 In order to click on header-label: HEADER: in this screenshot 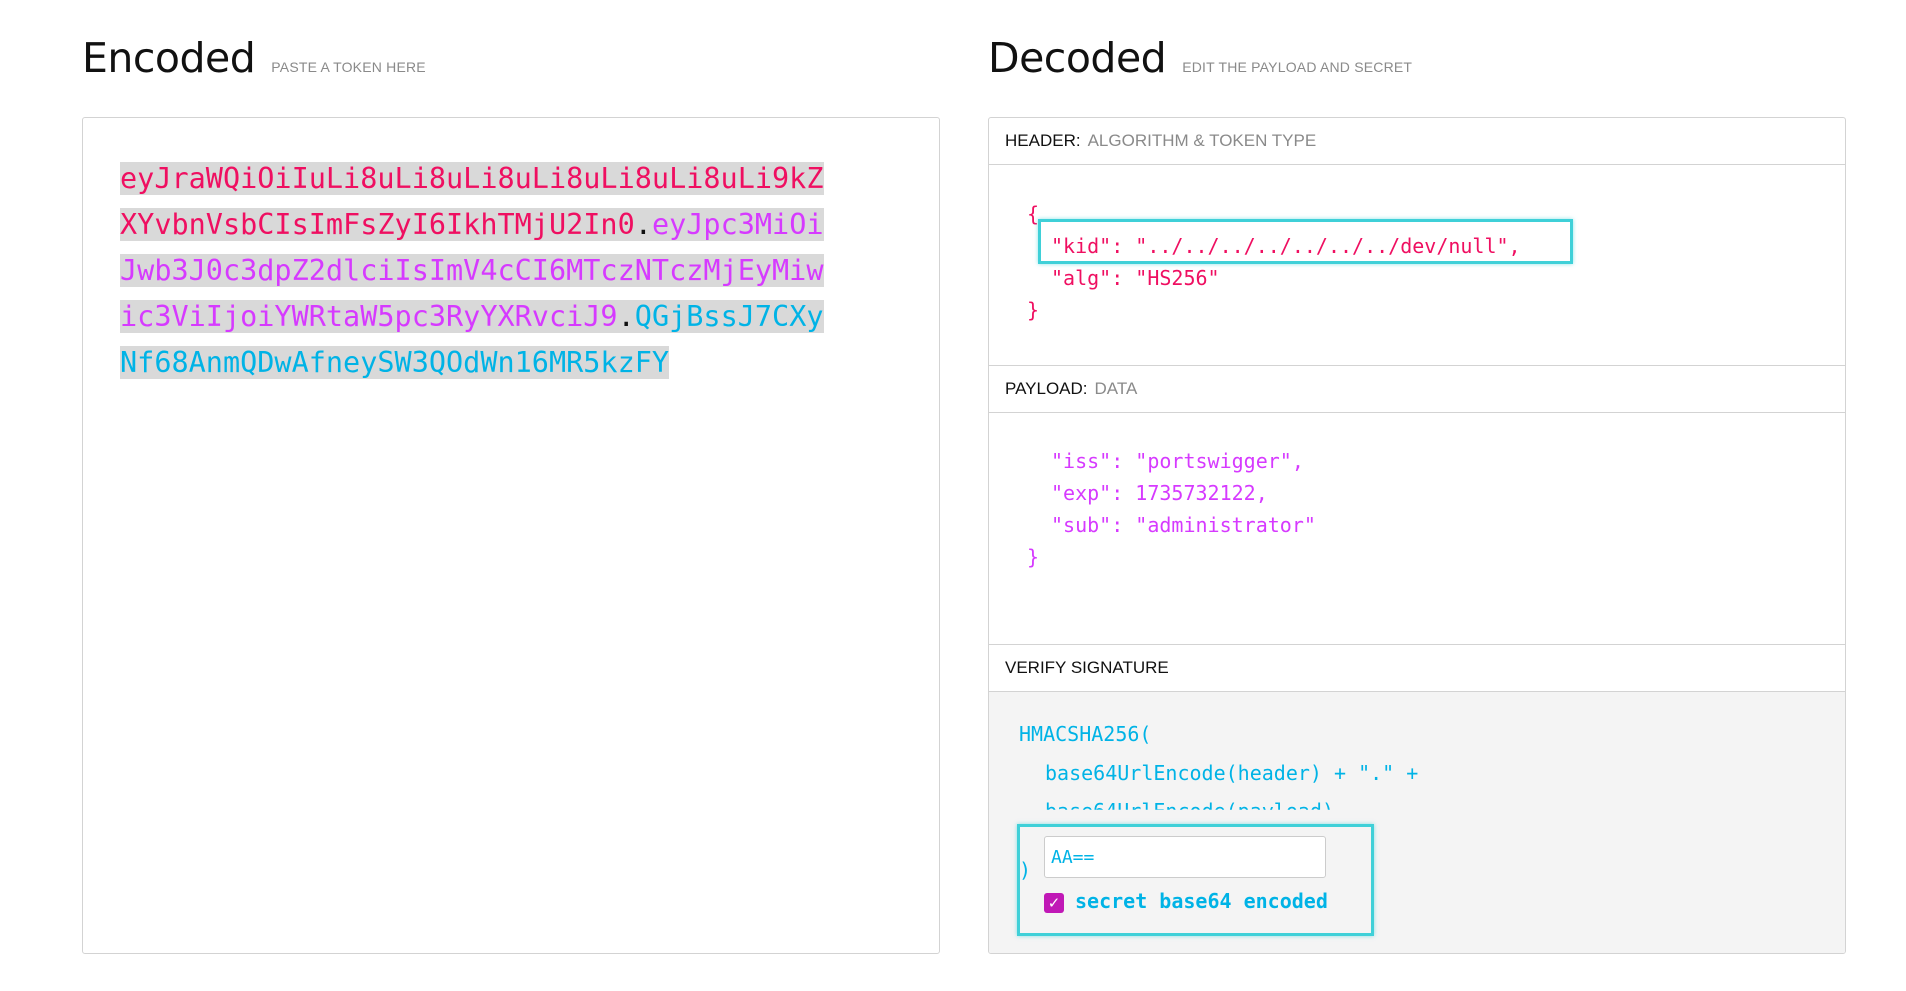, I will do `click(1043, 140)`.